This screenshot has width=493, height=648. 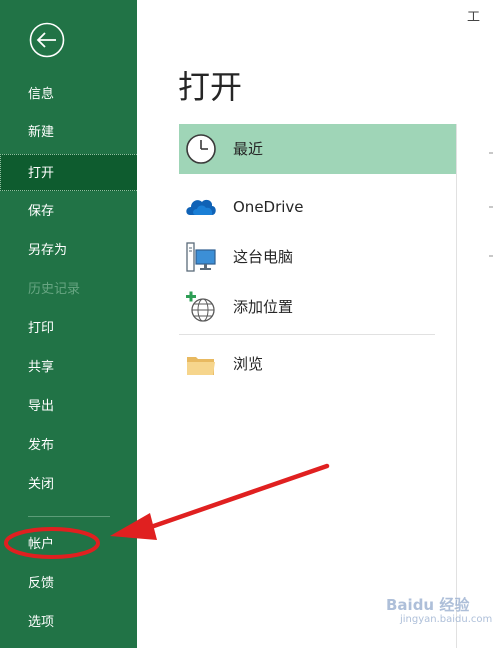 I want to click on page-title: 打开, so click(x=210, y=87).